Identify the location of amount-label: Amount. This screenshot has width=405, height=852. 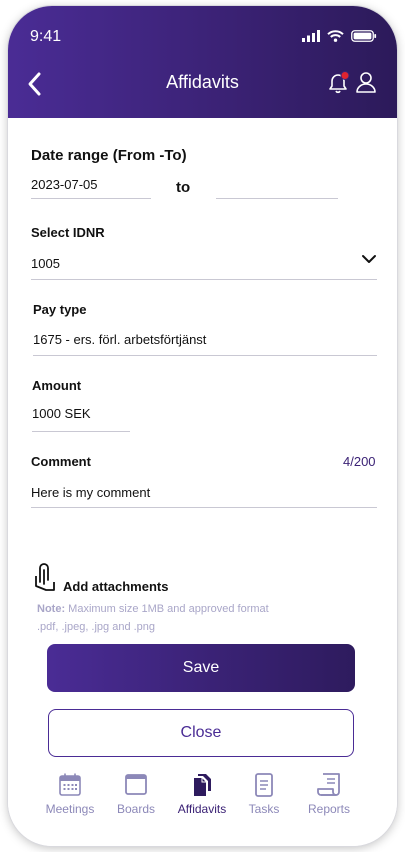
(57, 385).